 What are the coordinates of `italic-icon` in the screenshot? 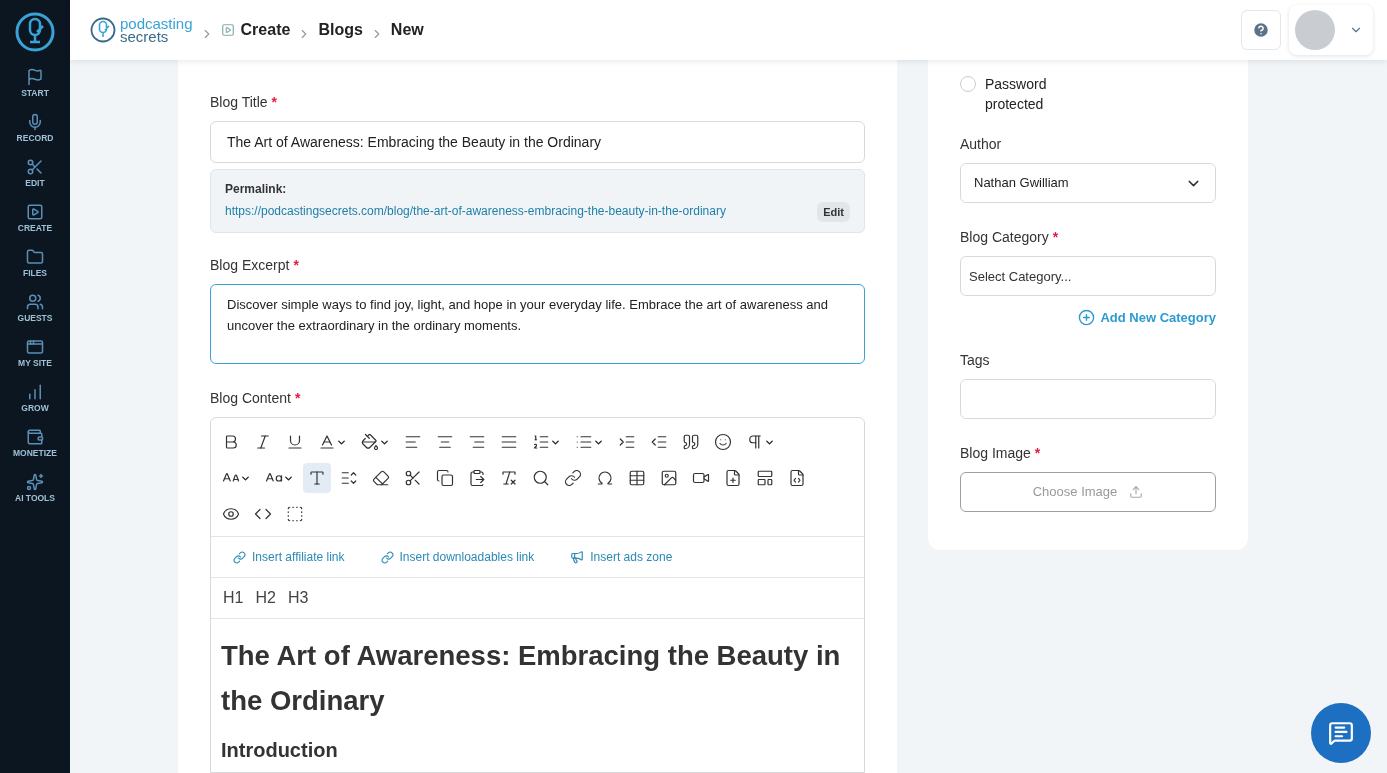 It's located at (263, 442).